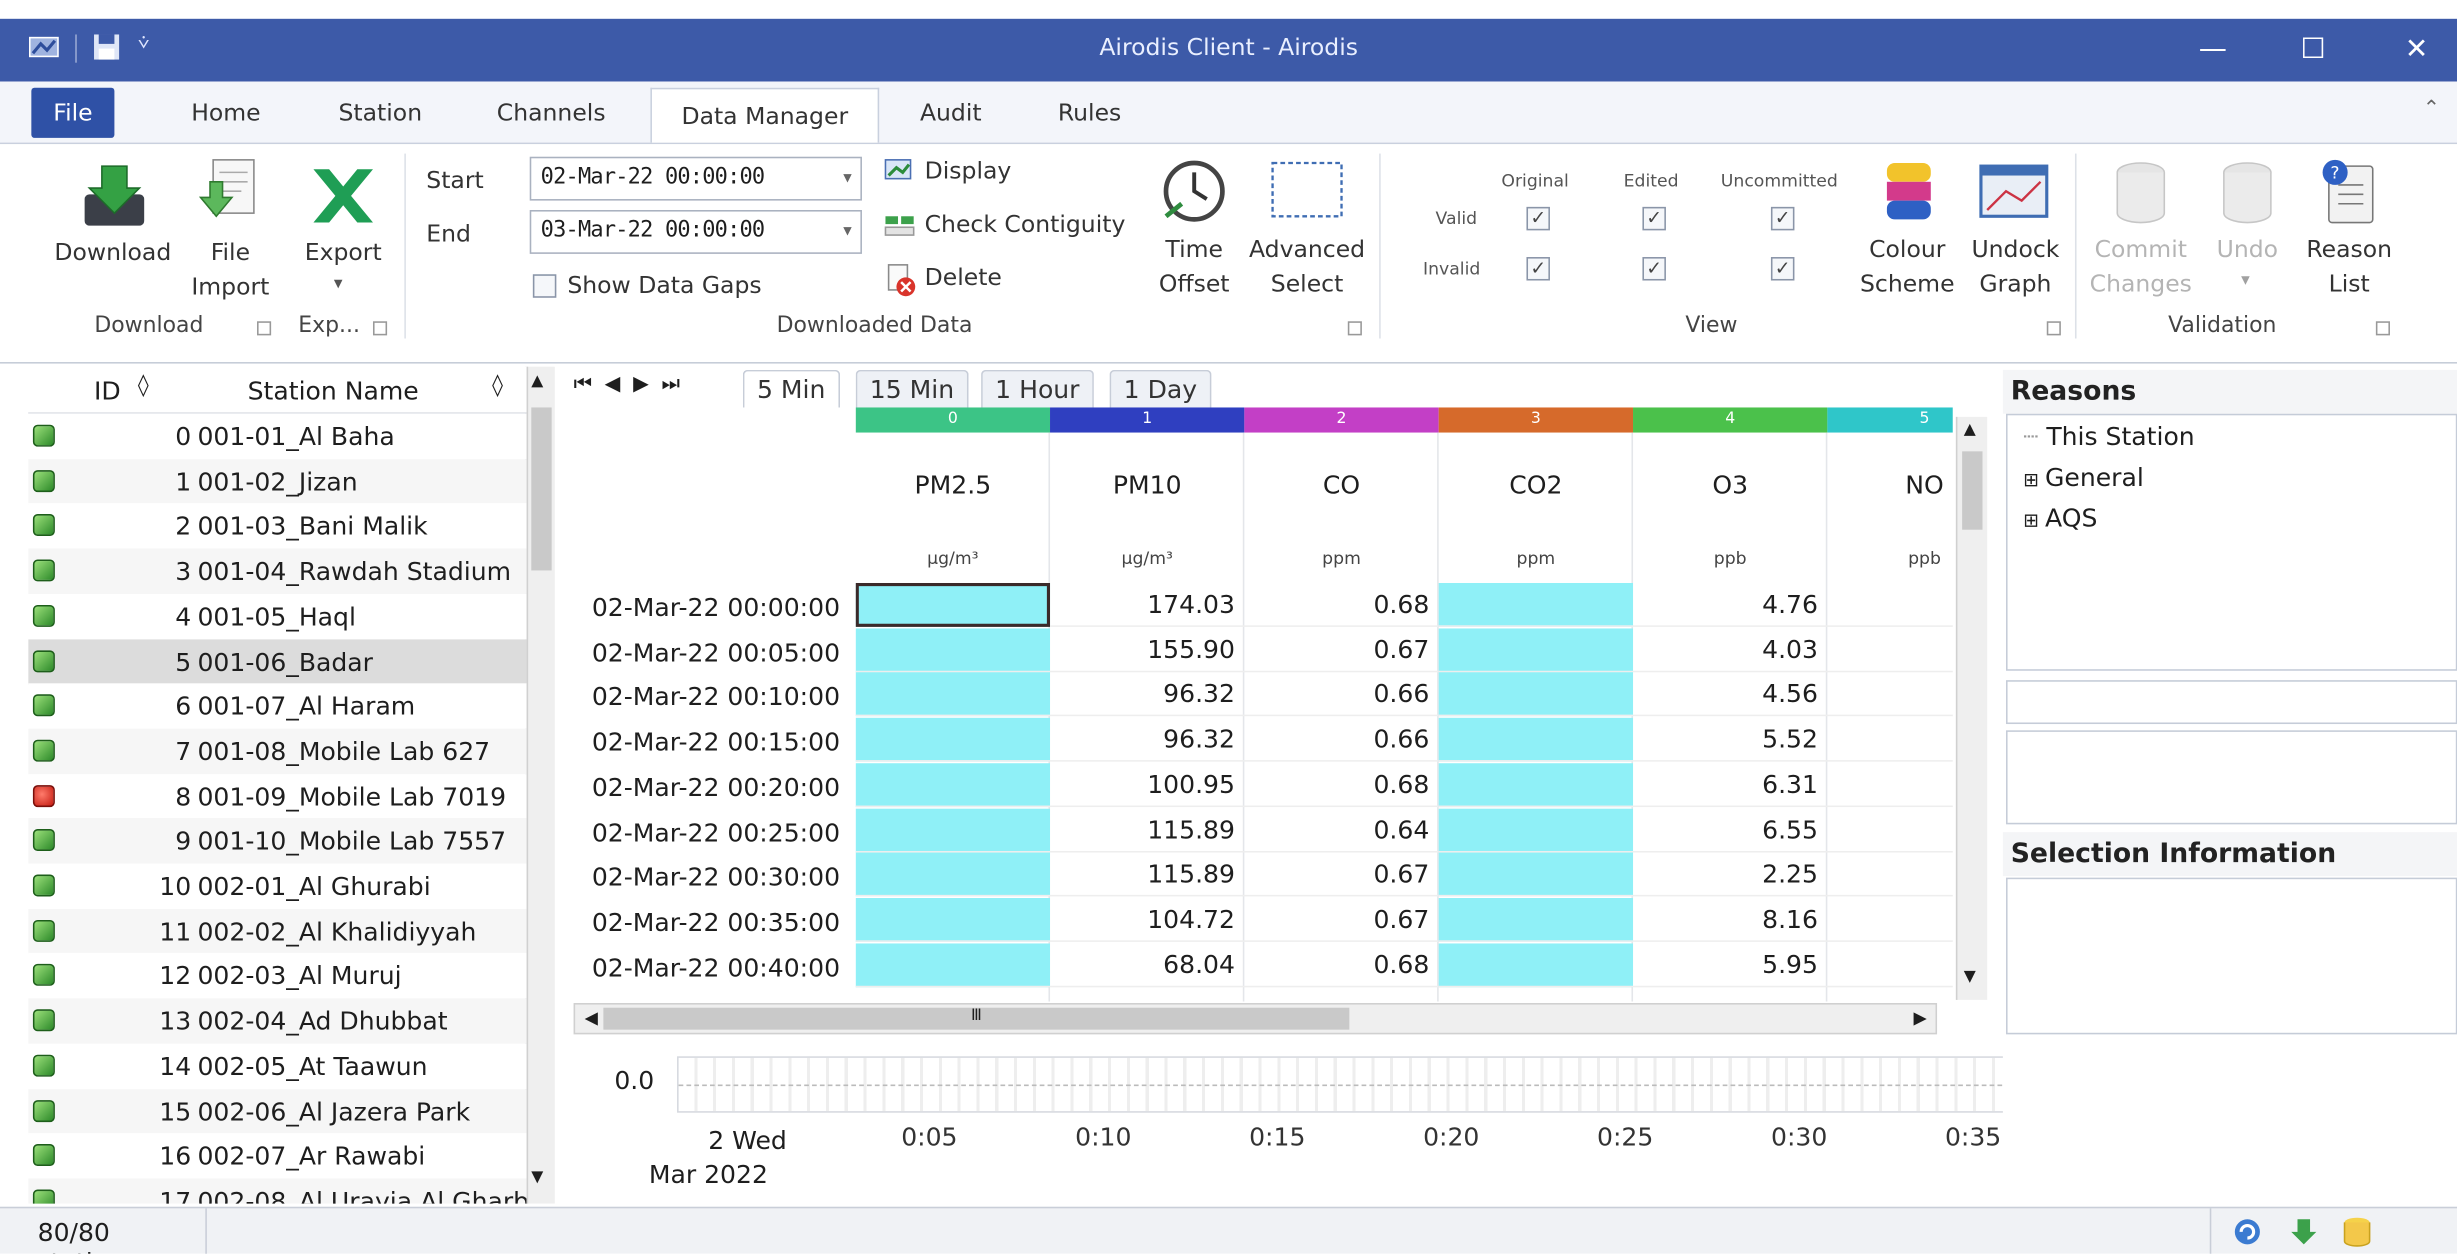 This screenshot has height=1254, width=2457. What do you see at coordinates (277, 1191) in the screenshot?
I see `station-row: 17 002-08_Al Urayja Al Gharbiyah` at bounding box center [277, 1191].